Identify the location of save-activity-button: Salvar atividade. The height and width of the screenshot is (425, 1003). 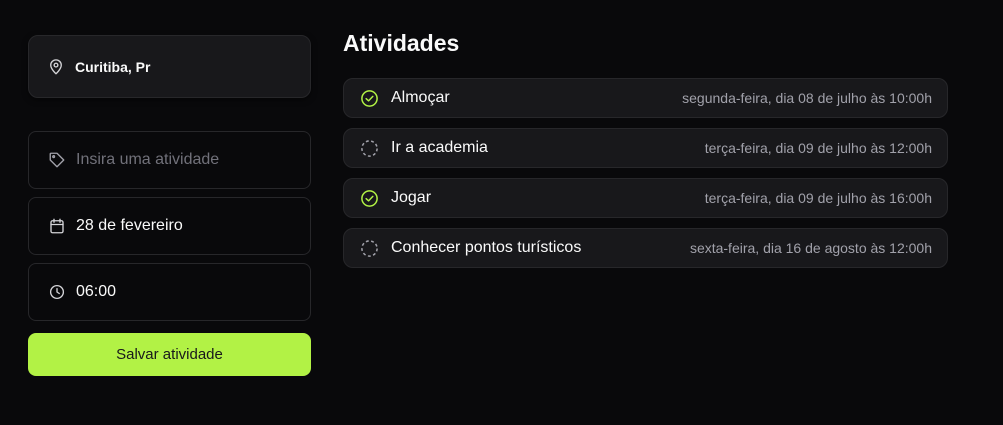
(169, 354).